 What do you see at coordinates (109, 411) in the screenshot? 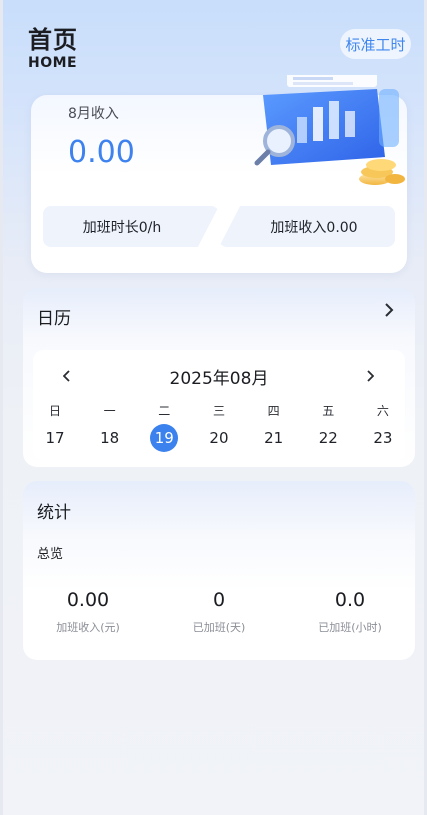
I see `weekday-label: 一` at bounding box center [109, 411].